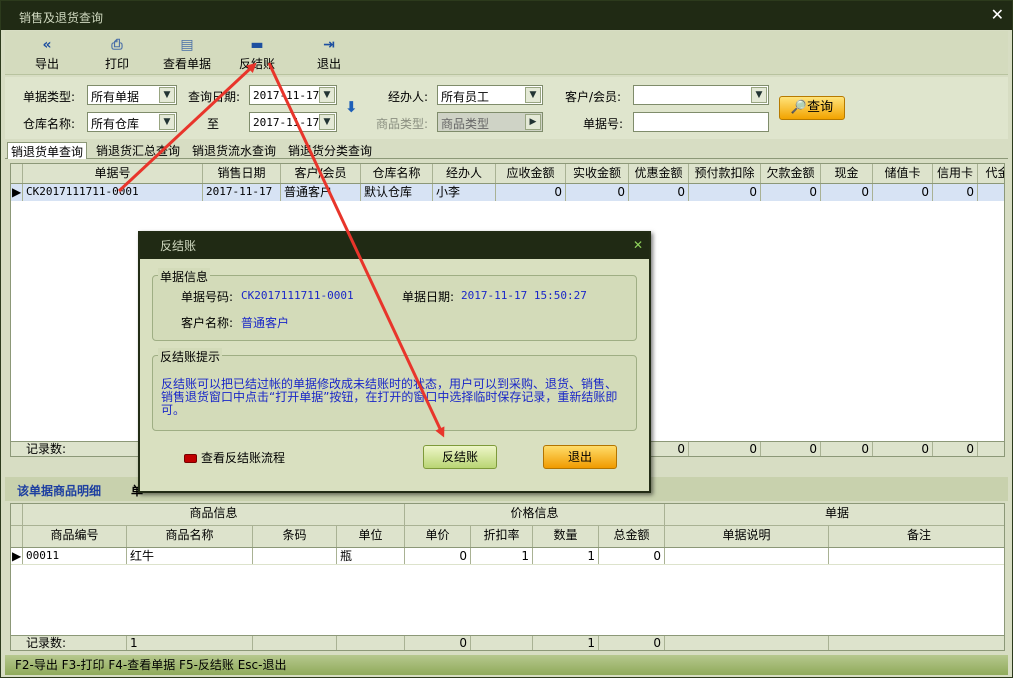 The width and height of the screenshot is (1013, 678). What do you see at coordinates (460, 457) in the screenshot?
I see `confirm-reverse-settle-button: 反结账` at bounding box center [460, 457].